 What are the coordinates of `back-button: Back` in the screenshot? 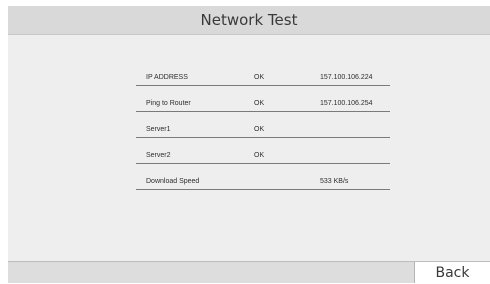 It's located at (452, 272).